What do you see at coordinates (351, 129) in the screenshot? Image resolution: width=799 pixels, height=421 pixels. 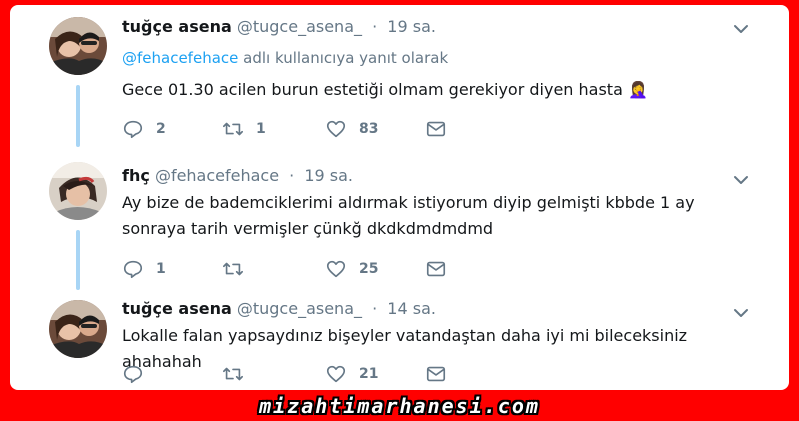 I see `like-button: 83` at bounding box center [351, 129].